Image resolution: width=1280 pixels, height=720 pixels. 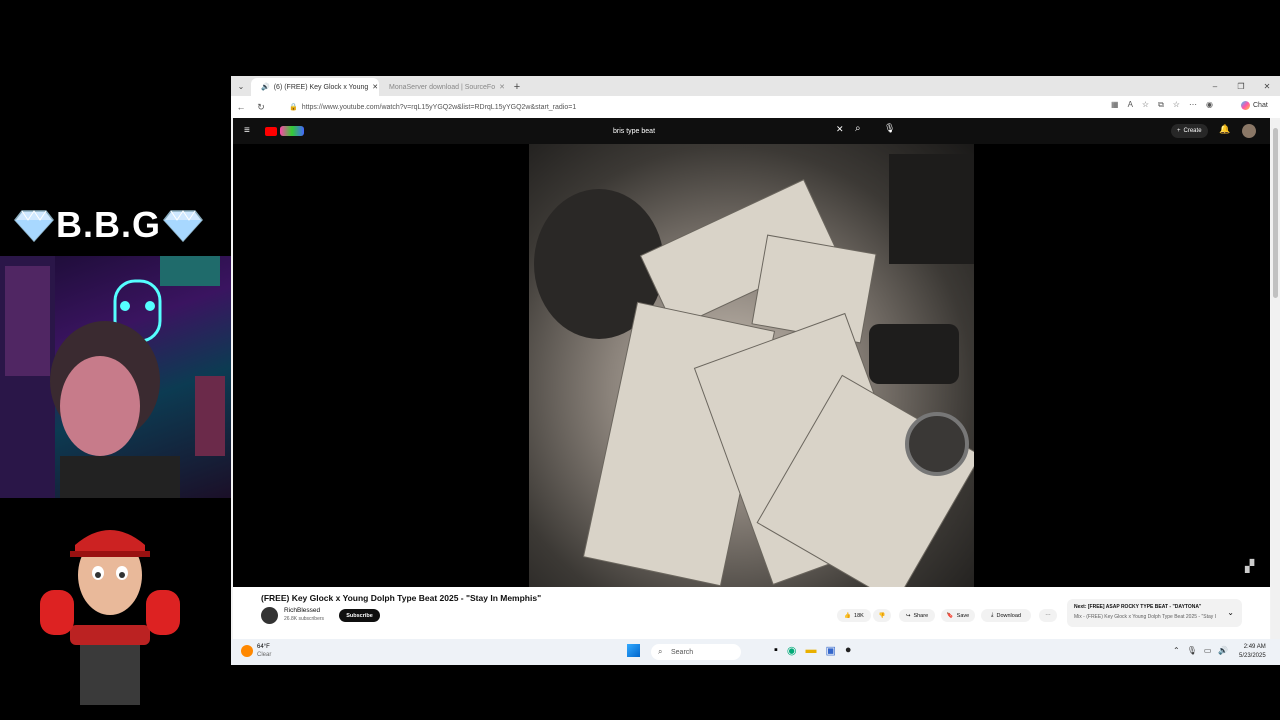 I want to click on speaker-icon: 🔊, so click(x=265, y=87).